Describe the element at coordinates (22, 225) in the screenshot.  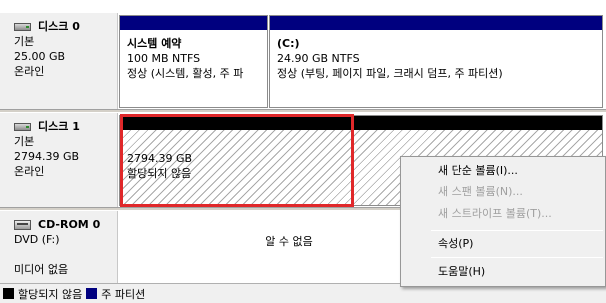
I see `cd-drive-icon` at that location.